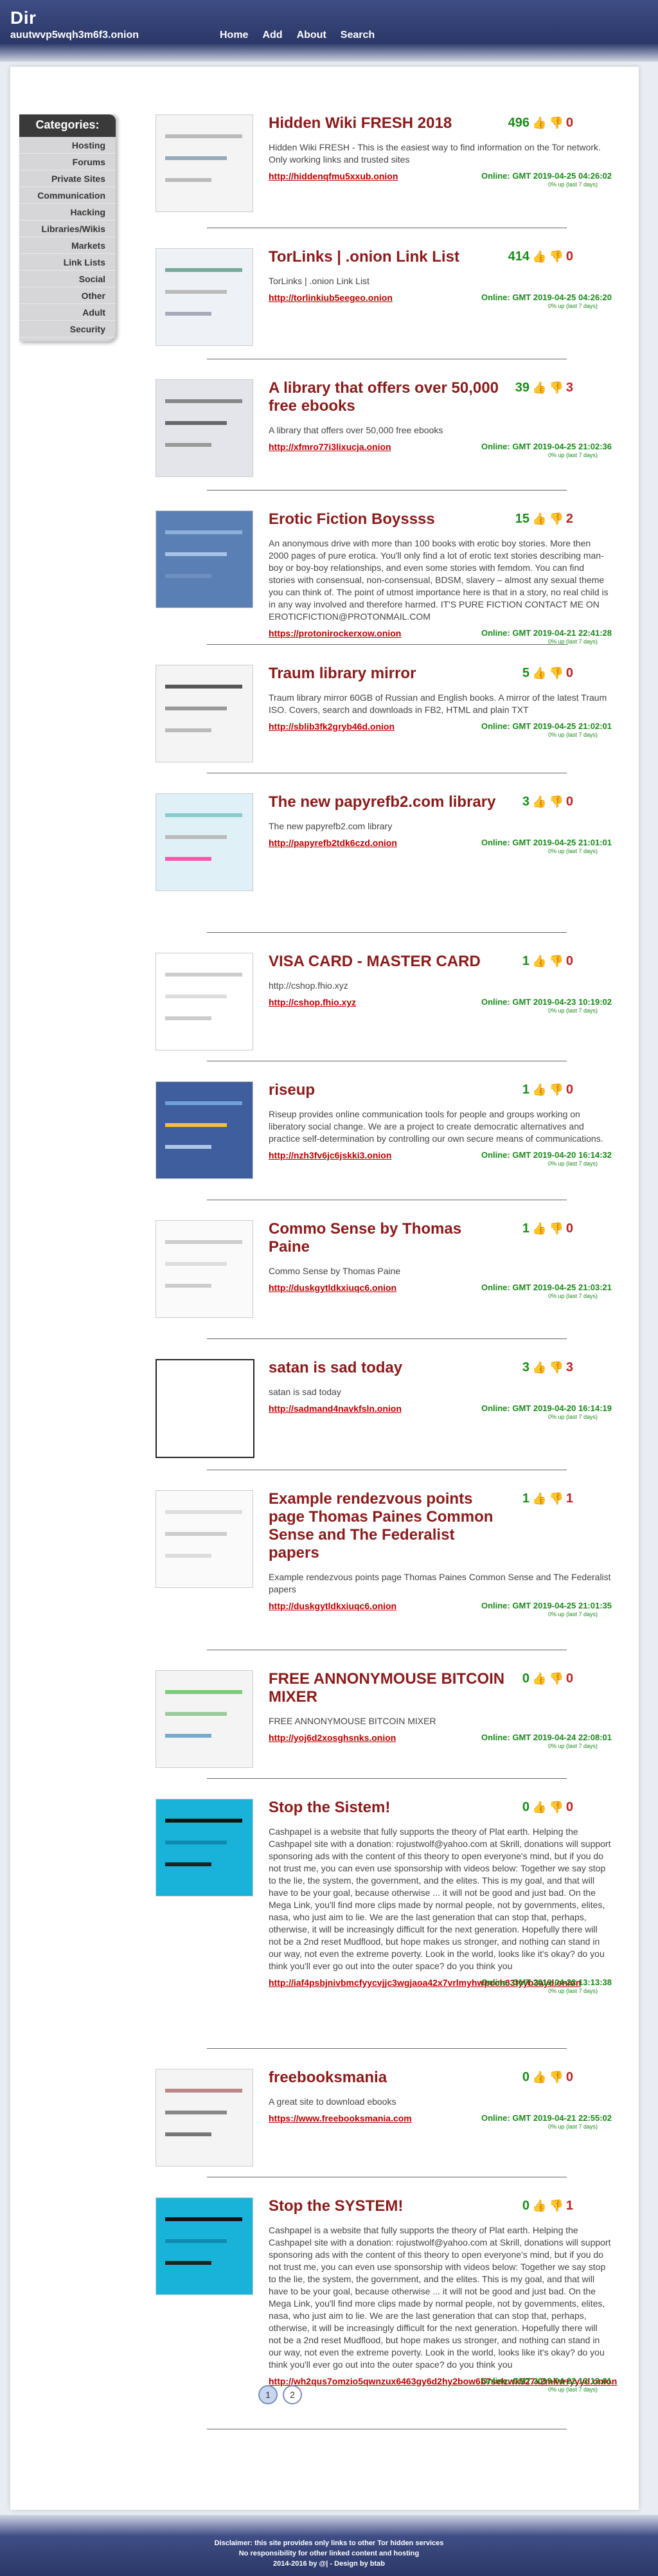 This screenshot has height=2576, width=658. I want to click on entry-link: http://sadmand4navkfsln.onion, so click(336, 1408).